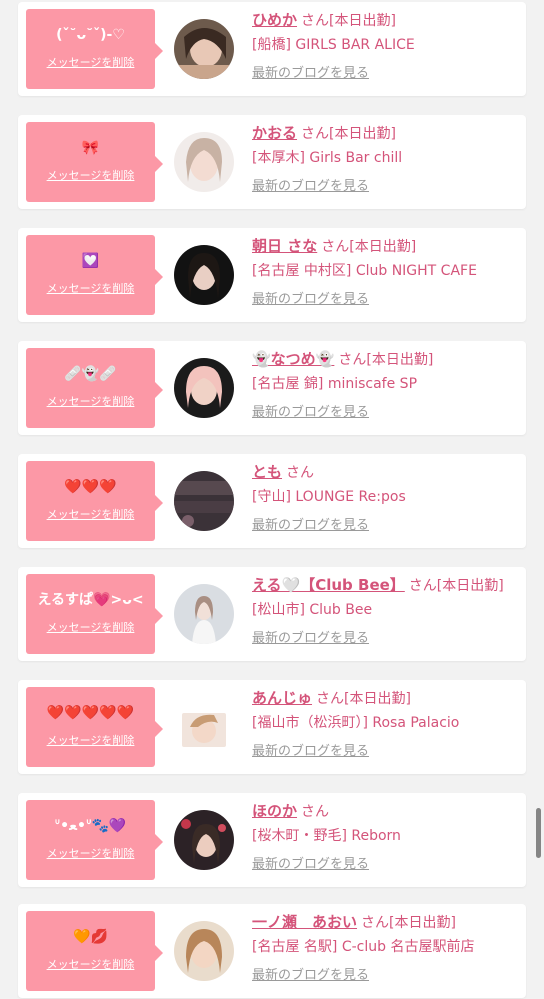  I want to click on message-text: 🎀, so click(90, 148).